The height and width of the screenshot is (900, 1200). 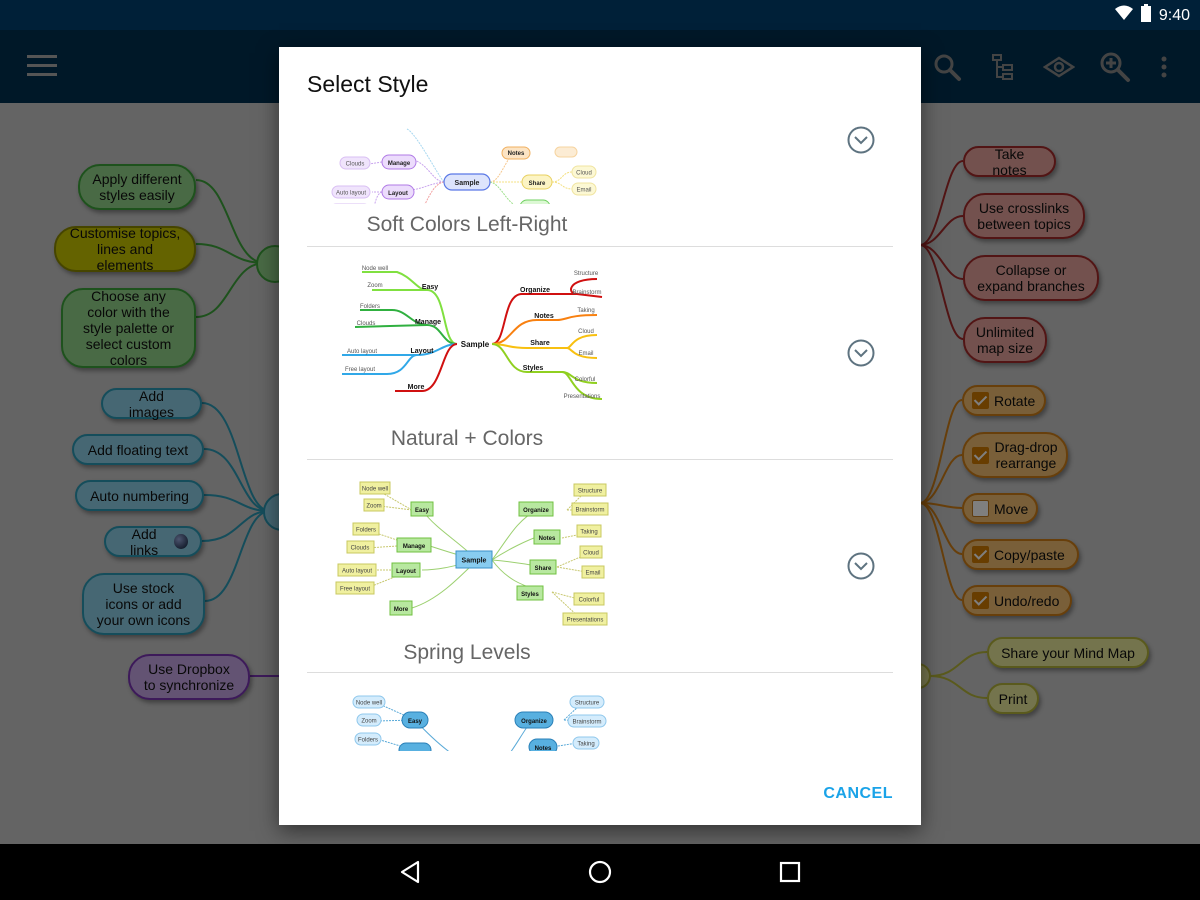 I want to click on back-icon, so click(x=410, y=872).